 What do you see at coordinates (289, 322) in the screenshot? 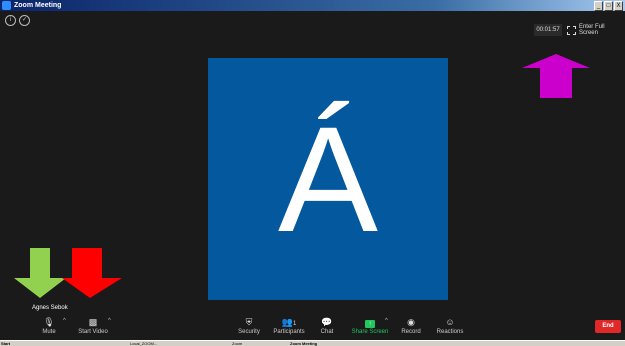
I see `participants-icon: 👥1` at bounding box center [289, 322].